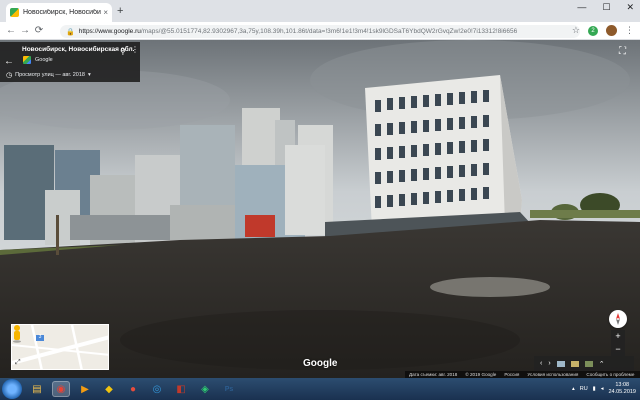 Image resolution: width=640 pixels, height=400 pixels. I want to click on taskbar-app-app-c: ◧, so click(181, 389).